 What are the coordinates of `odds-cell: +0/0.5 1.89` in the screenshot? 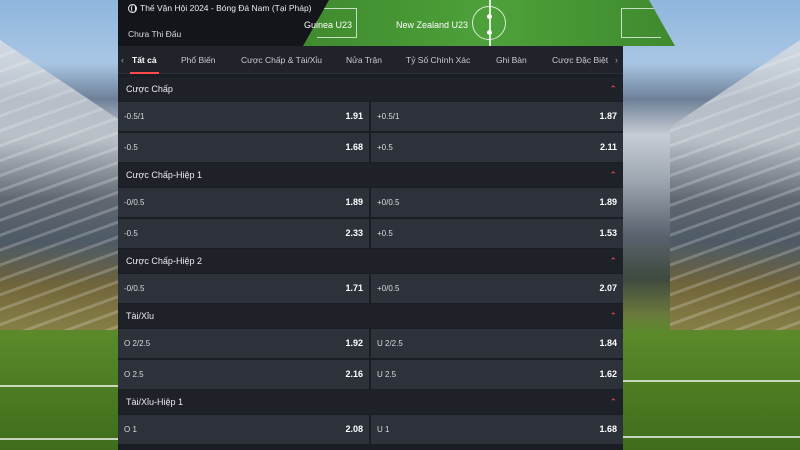 It's located at (497, 202).